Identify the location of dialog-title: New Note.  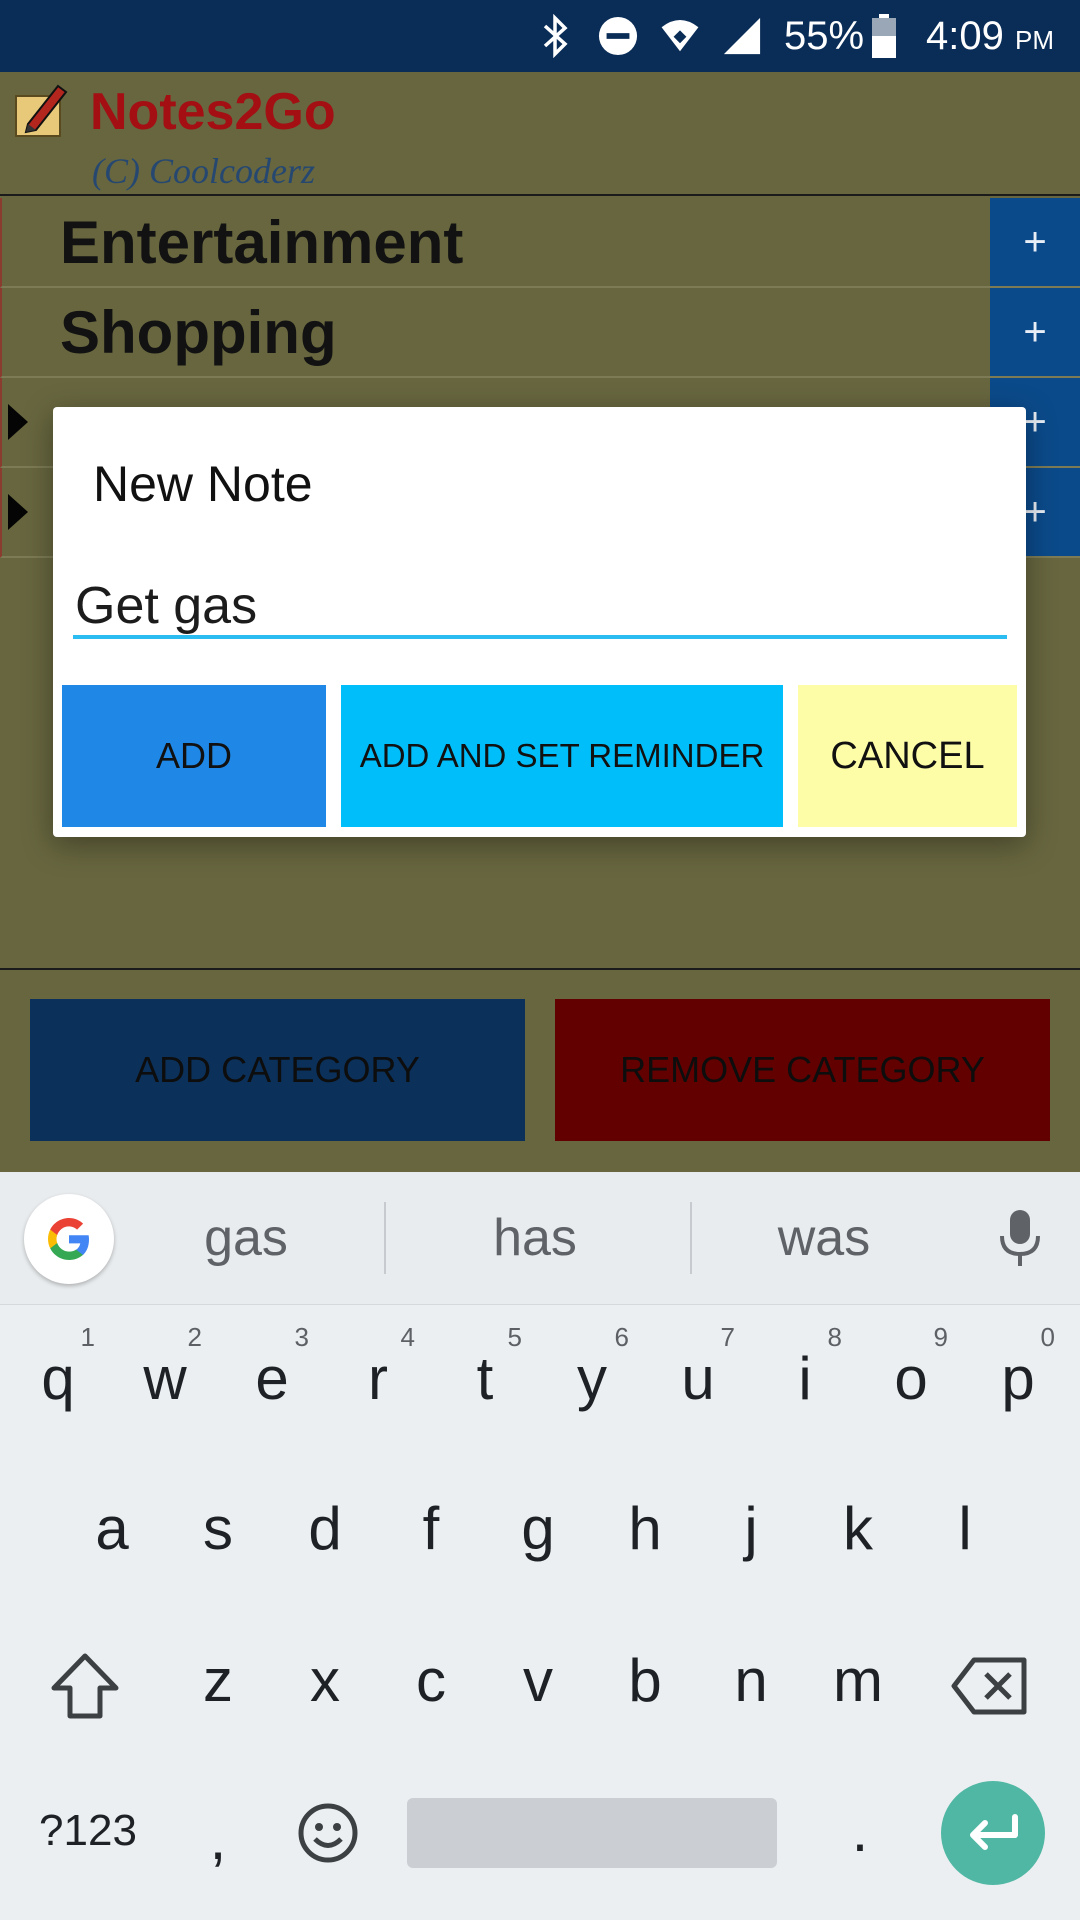
(203, 484).